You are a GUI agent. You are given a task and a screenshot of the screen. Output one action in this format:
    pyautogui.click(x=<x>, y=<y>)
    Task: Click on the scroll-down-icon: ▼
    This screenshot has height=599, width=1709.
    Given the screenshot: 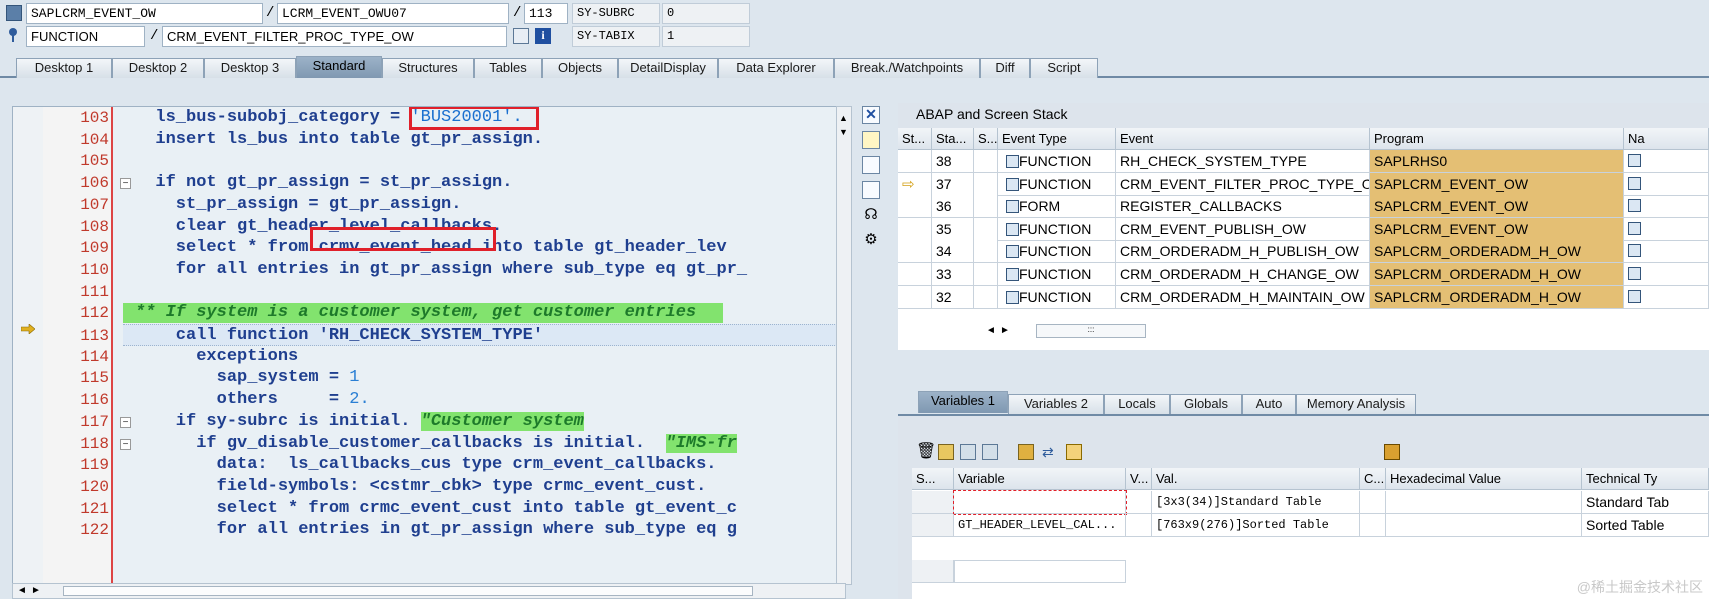 What is the action you would take?
    pyautogui.click(x=843, y=132)
    